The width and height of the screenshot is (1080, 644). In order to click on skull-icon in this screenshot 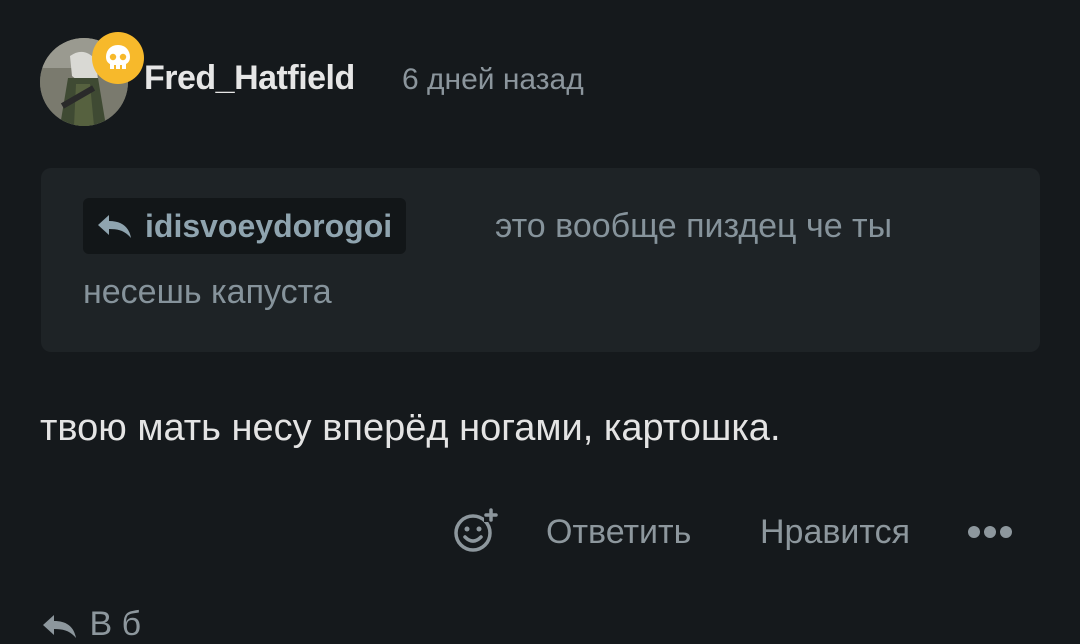, I will do `click(118, 57)`.